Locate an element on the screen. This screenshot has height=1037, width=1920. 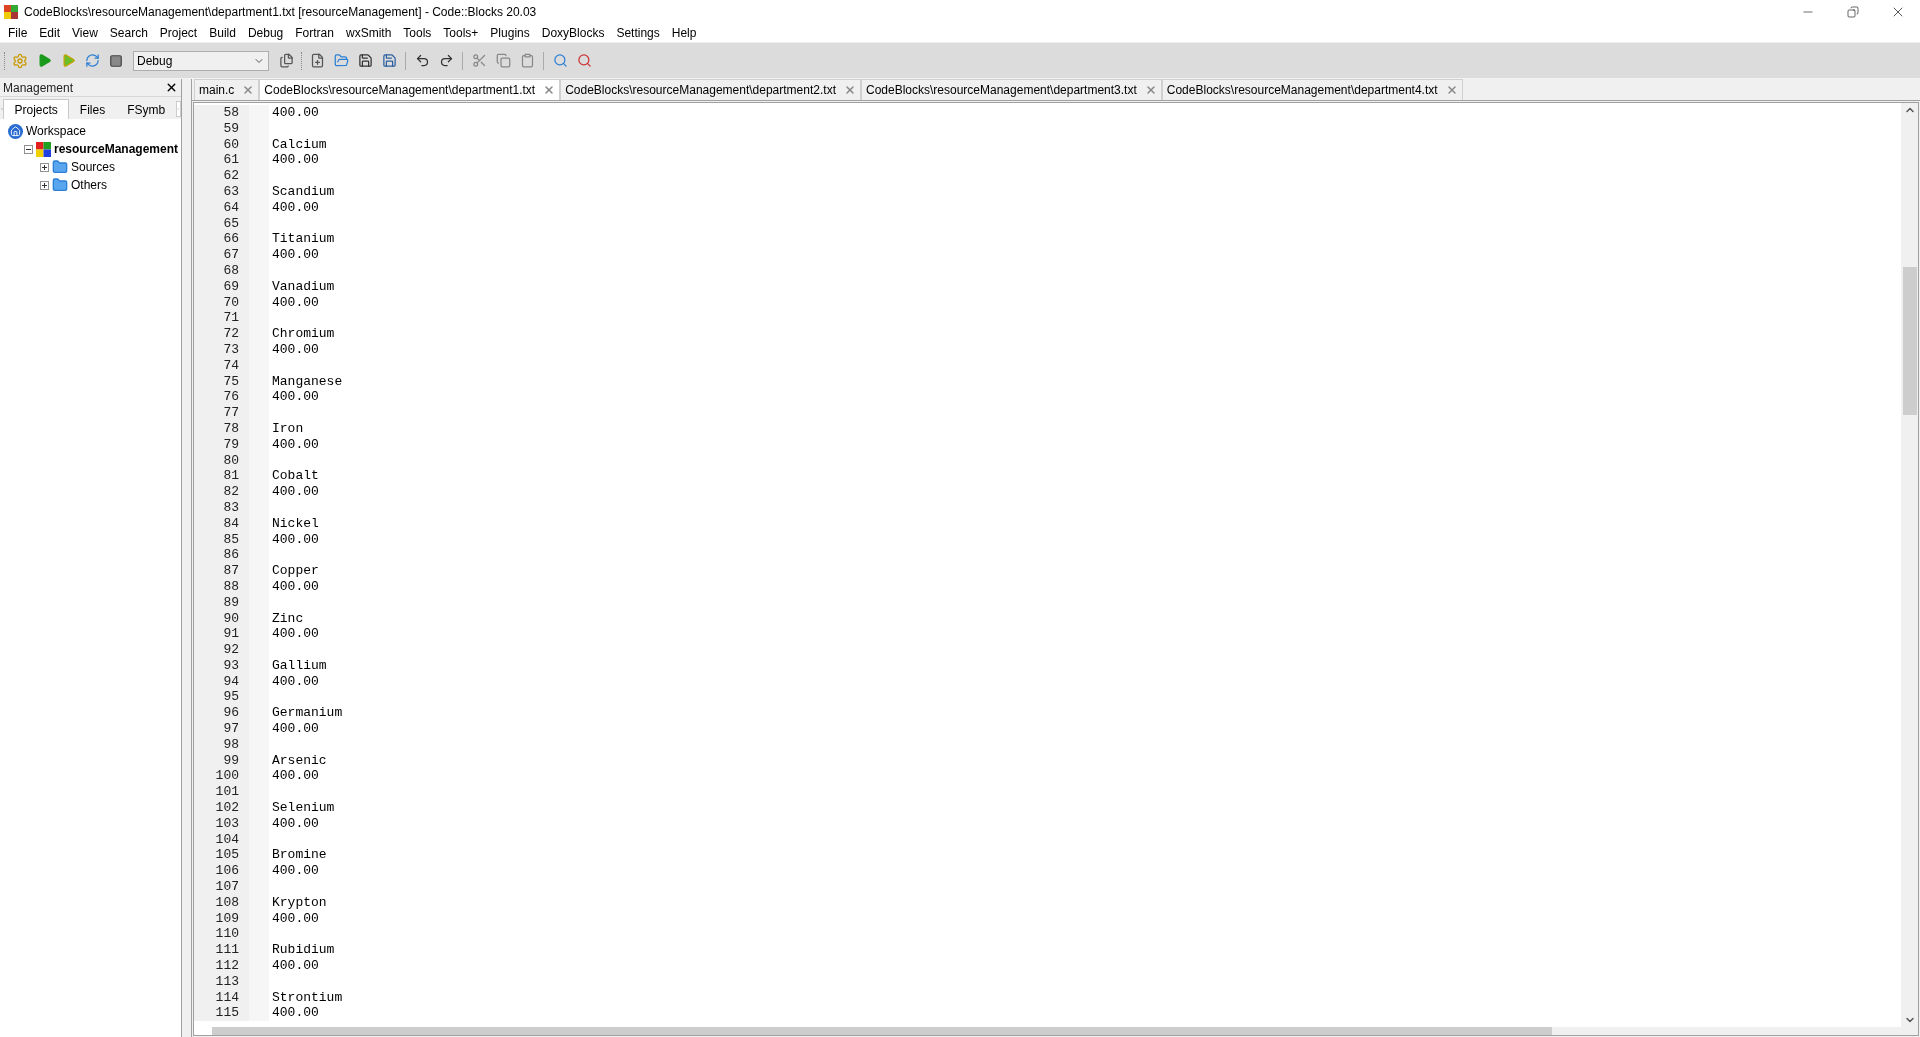
build-target-dropdown: Debug is located at coordinates (201, 60).